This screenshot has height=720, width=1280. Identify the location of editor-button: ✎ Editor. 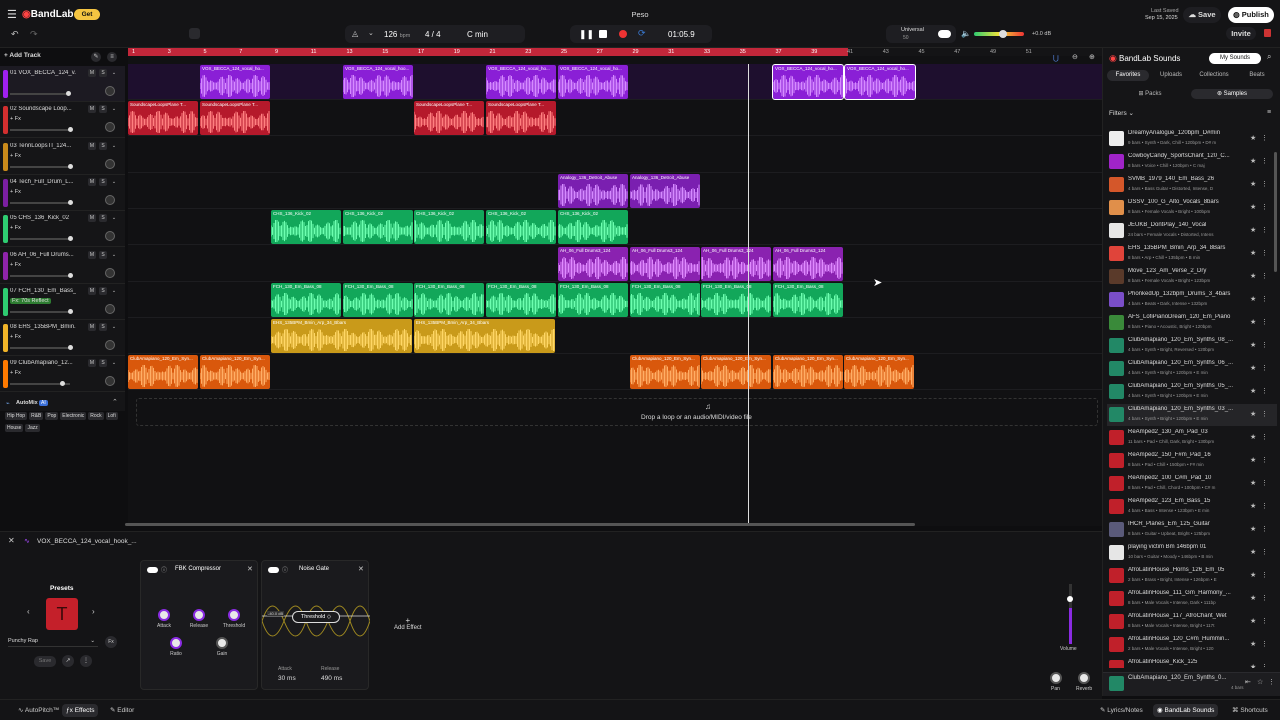
(122, 710).